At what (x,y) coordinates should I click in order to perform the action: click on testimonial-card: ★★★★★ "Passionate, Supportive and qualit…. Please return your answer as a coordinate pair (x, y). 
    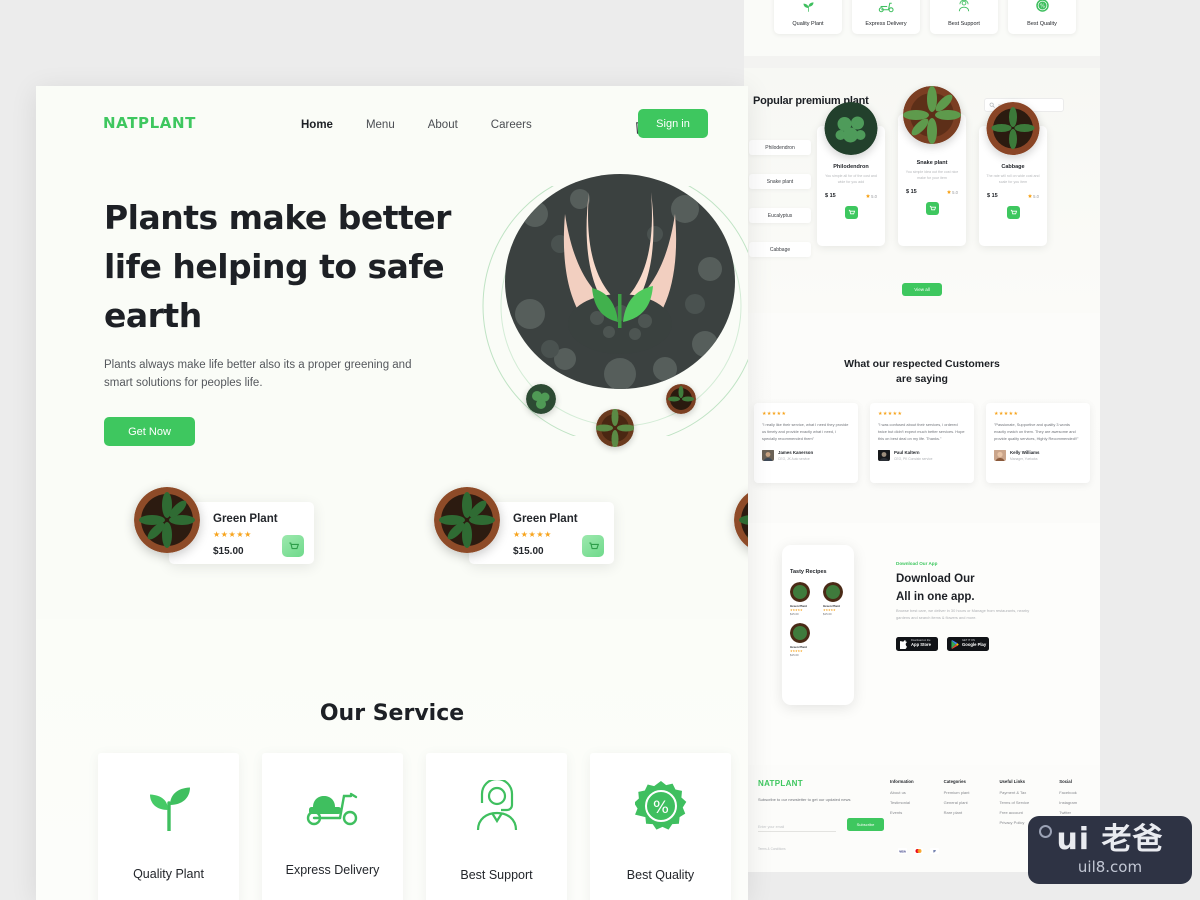
    Looking at the image, I should click on (1038, 443).